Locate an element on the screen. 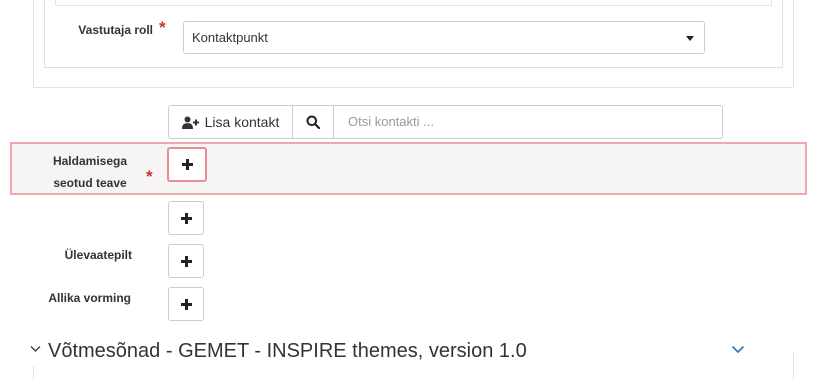 The image size is (828, 379). add-contact-button: Lisa kontakt is located at coordinates (230, 122).